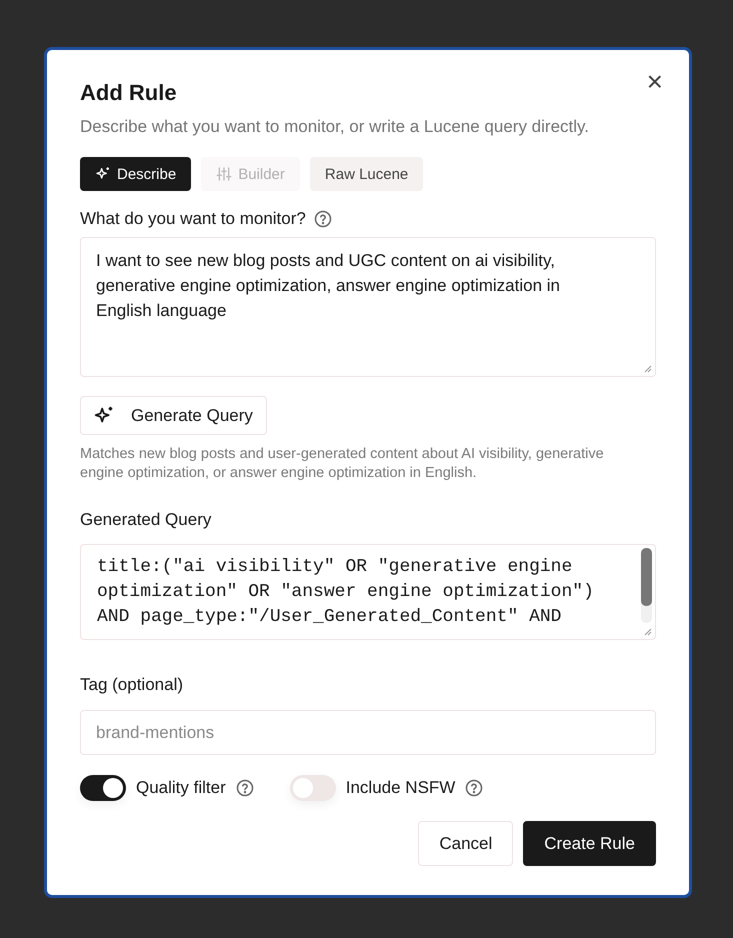 This screenshot has height=938, width=733. What do you see at coordinates (193, 219) in the screenshot?
I see `field-label: What do you want to monitor?` at bounding box center [193, 219].